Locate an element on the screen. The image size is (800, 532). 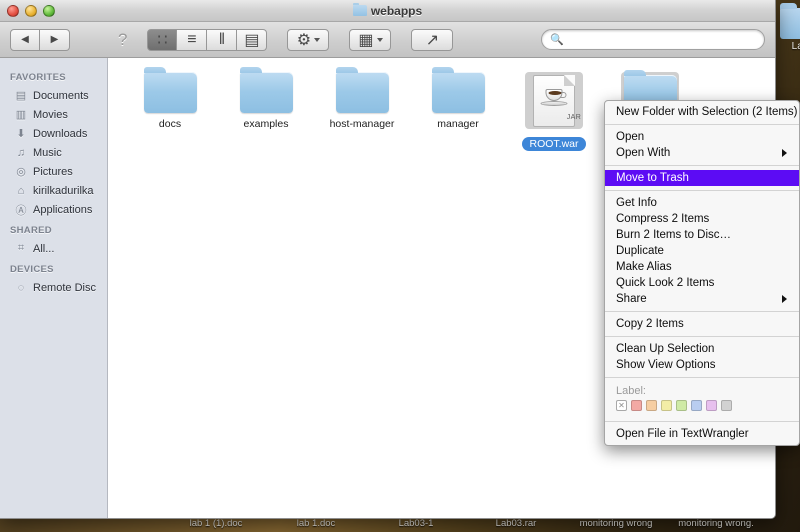
documents-icon: ▤ is located at coordinates (21, 96).